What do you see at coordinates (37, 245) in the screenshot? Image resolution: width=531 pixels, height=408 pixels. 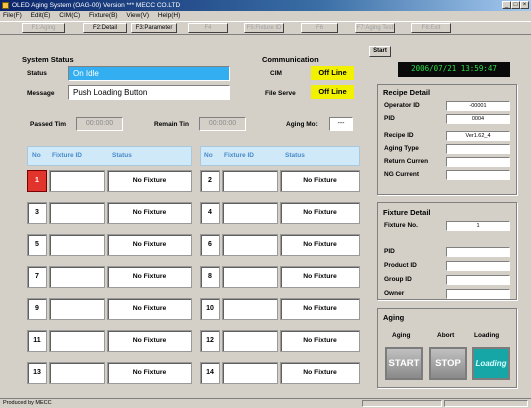 I see `fixture-no-cell: 5` at bounding box center [37, 245].